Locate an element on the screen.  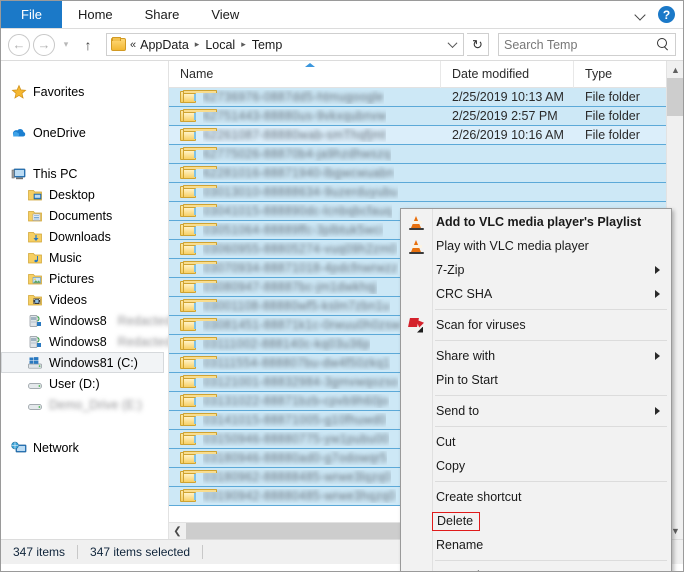
menu-item-send-to: Send to is located at coordinates (536, 411).